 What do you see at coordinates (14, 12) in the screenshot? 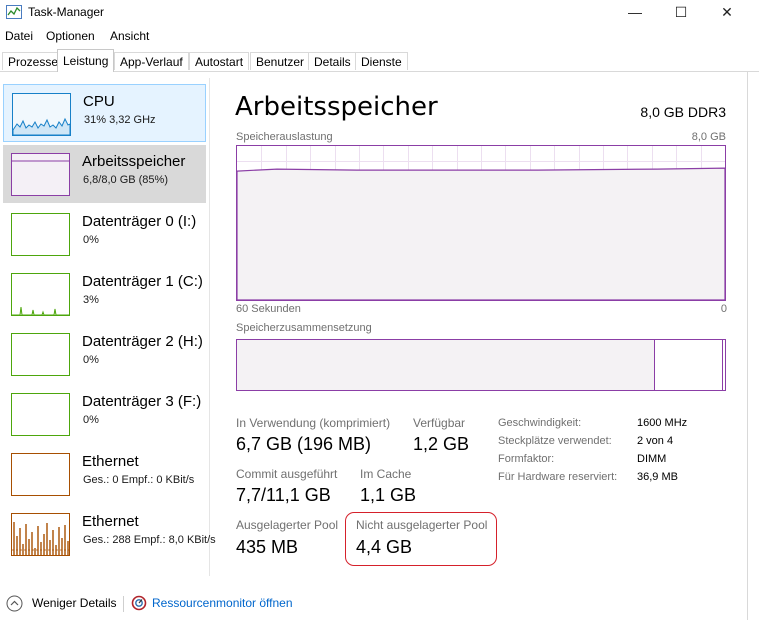
I see `task-manager-icon` at bounding box center [14, 12].